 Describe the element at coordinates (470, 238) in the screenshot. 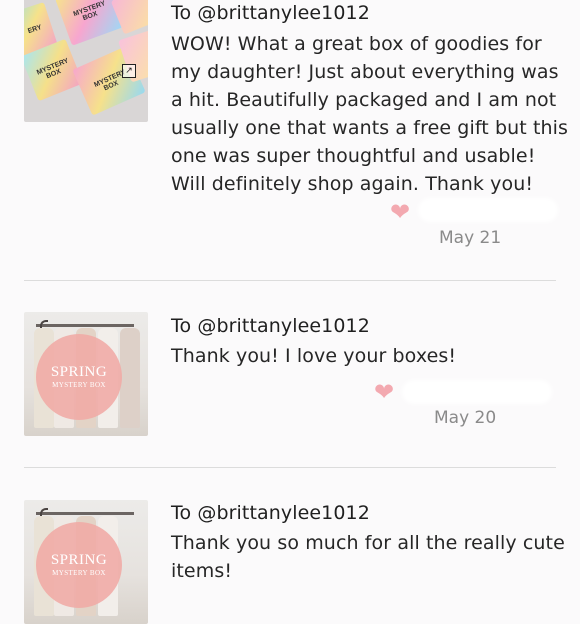

I see `review-date: May 21` at that location.